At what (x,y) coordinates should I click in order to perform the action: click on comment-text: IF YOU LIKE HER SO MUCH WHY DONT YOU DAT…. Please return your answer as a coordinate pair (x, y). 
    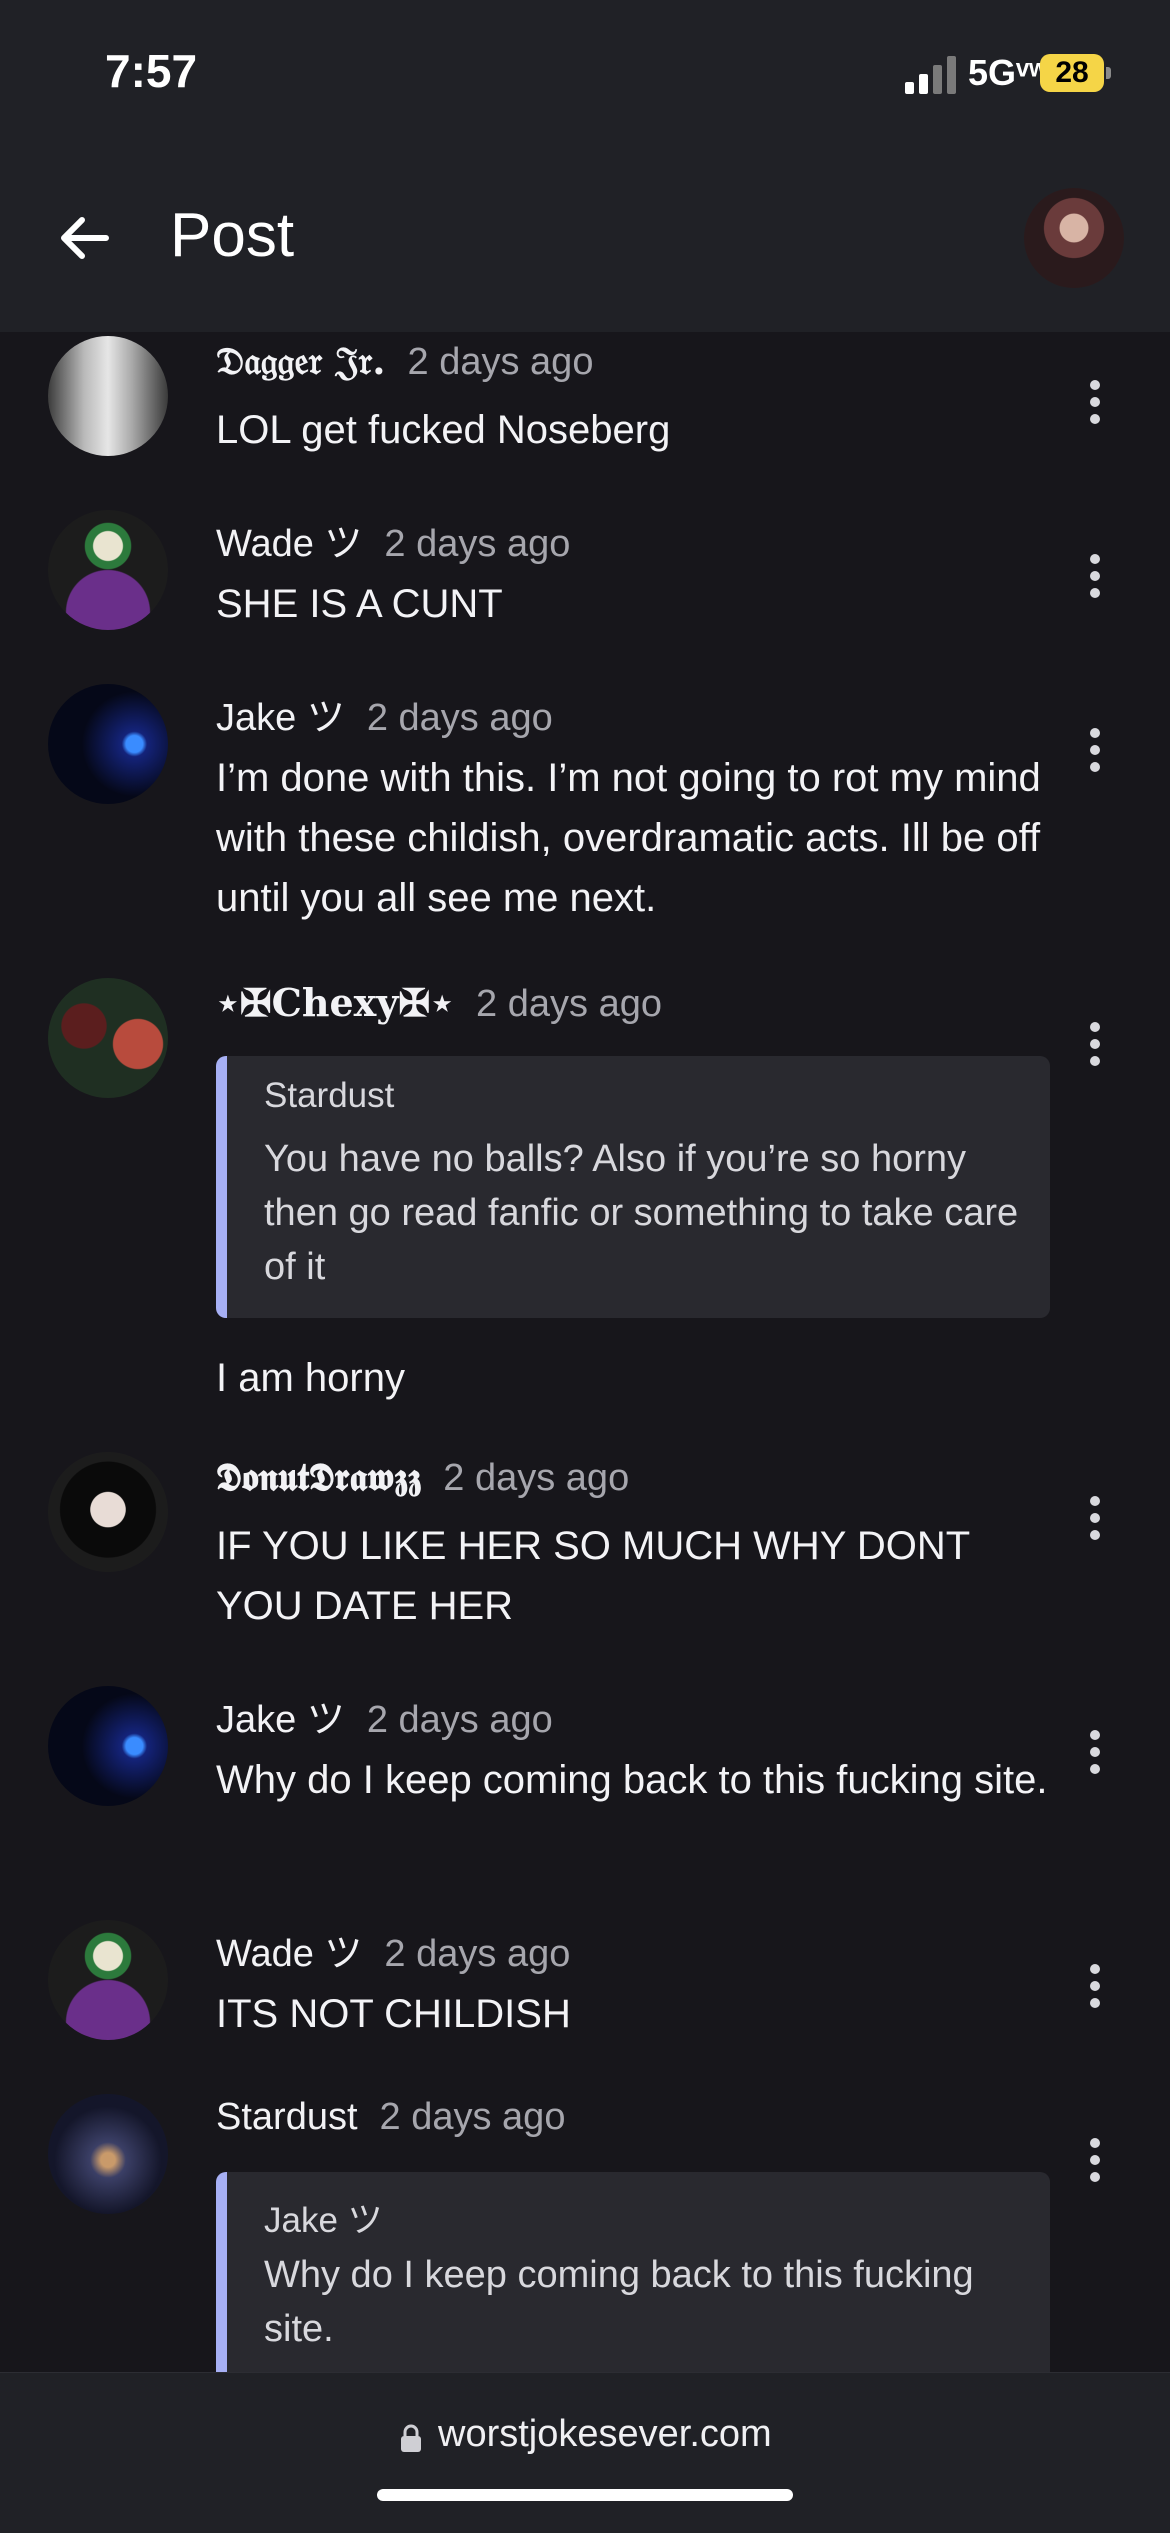
    Looking at the image, I should click on (593, 1576).